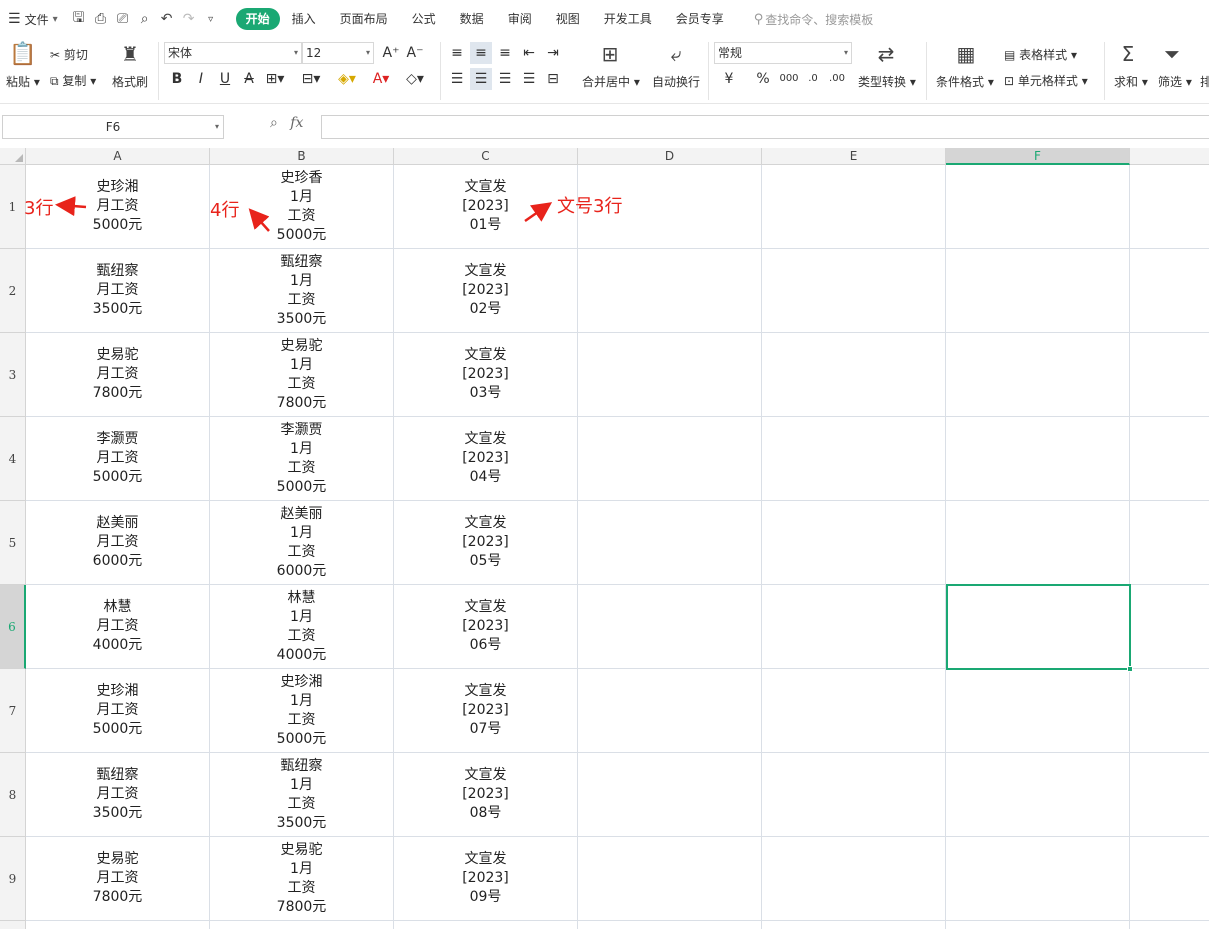  I want to click on decrease-font-icon: A⁻, so click(415, 53).